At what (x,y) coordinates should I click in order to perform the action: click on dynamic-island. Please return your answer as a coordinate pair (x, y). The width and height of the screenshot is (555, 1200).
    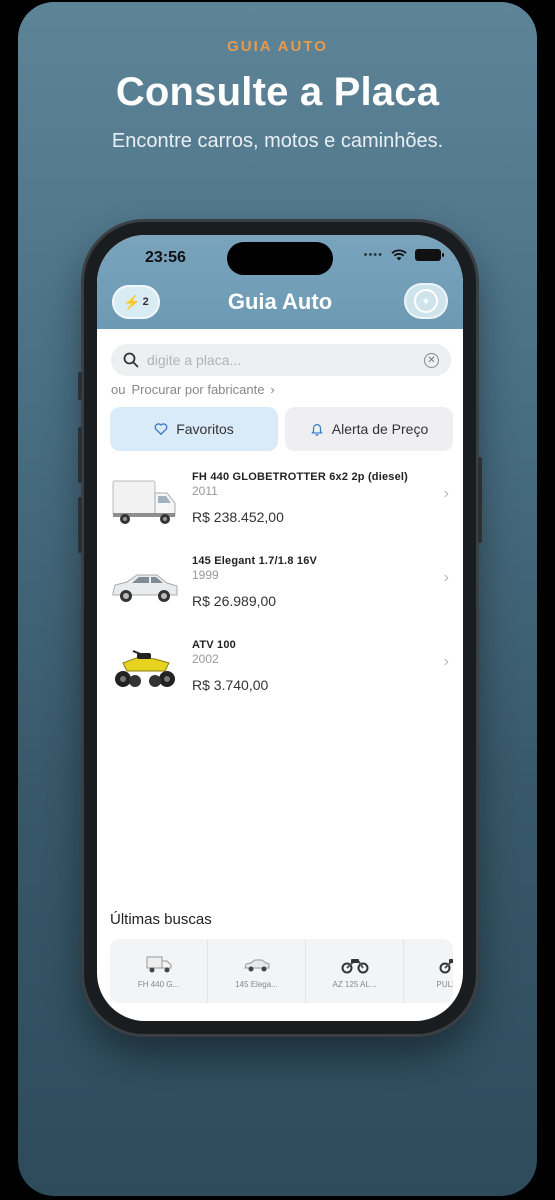
    Looking at the image, I should click on (280, 258).